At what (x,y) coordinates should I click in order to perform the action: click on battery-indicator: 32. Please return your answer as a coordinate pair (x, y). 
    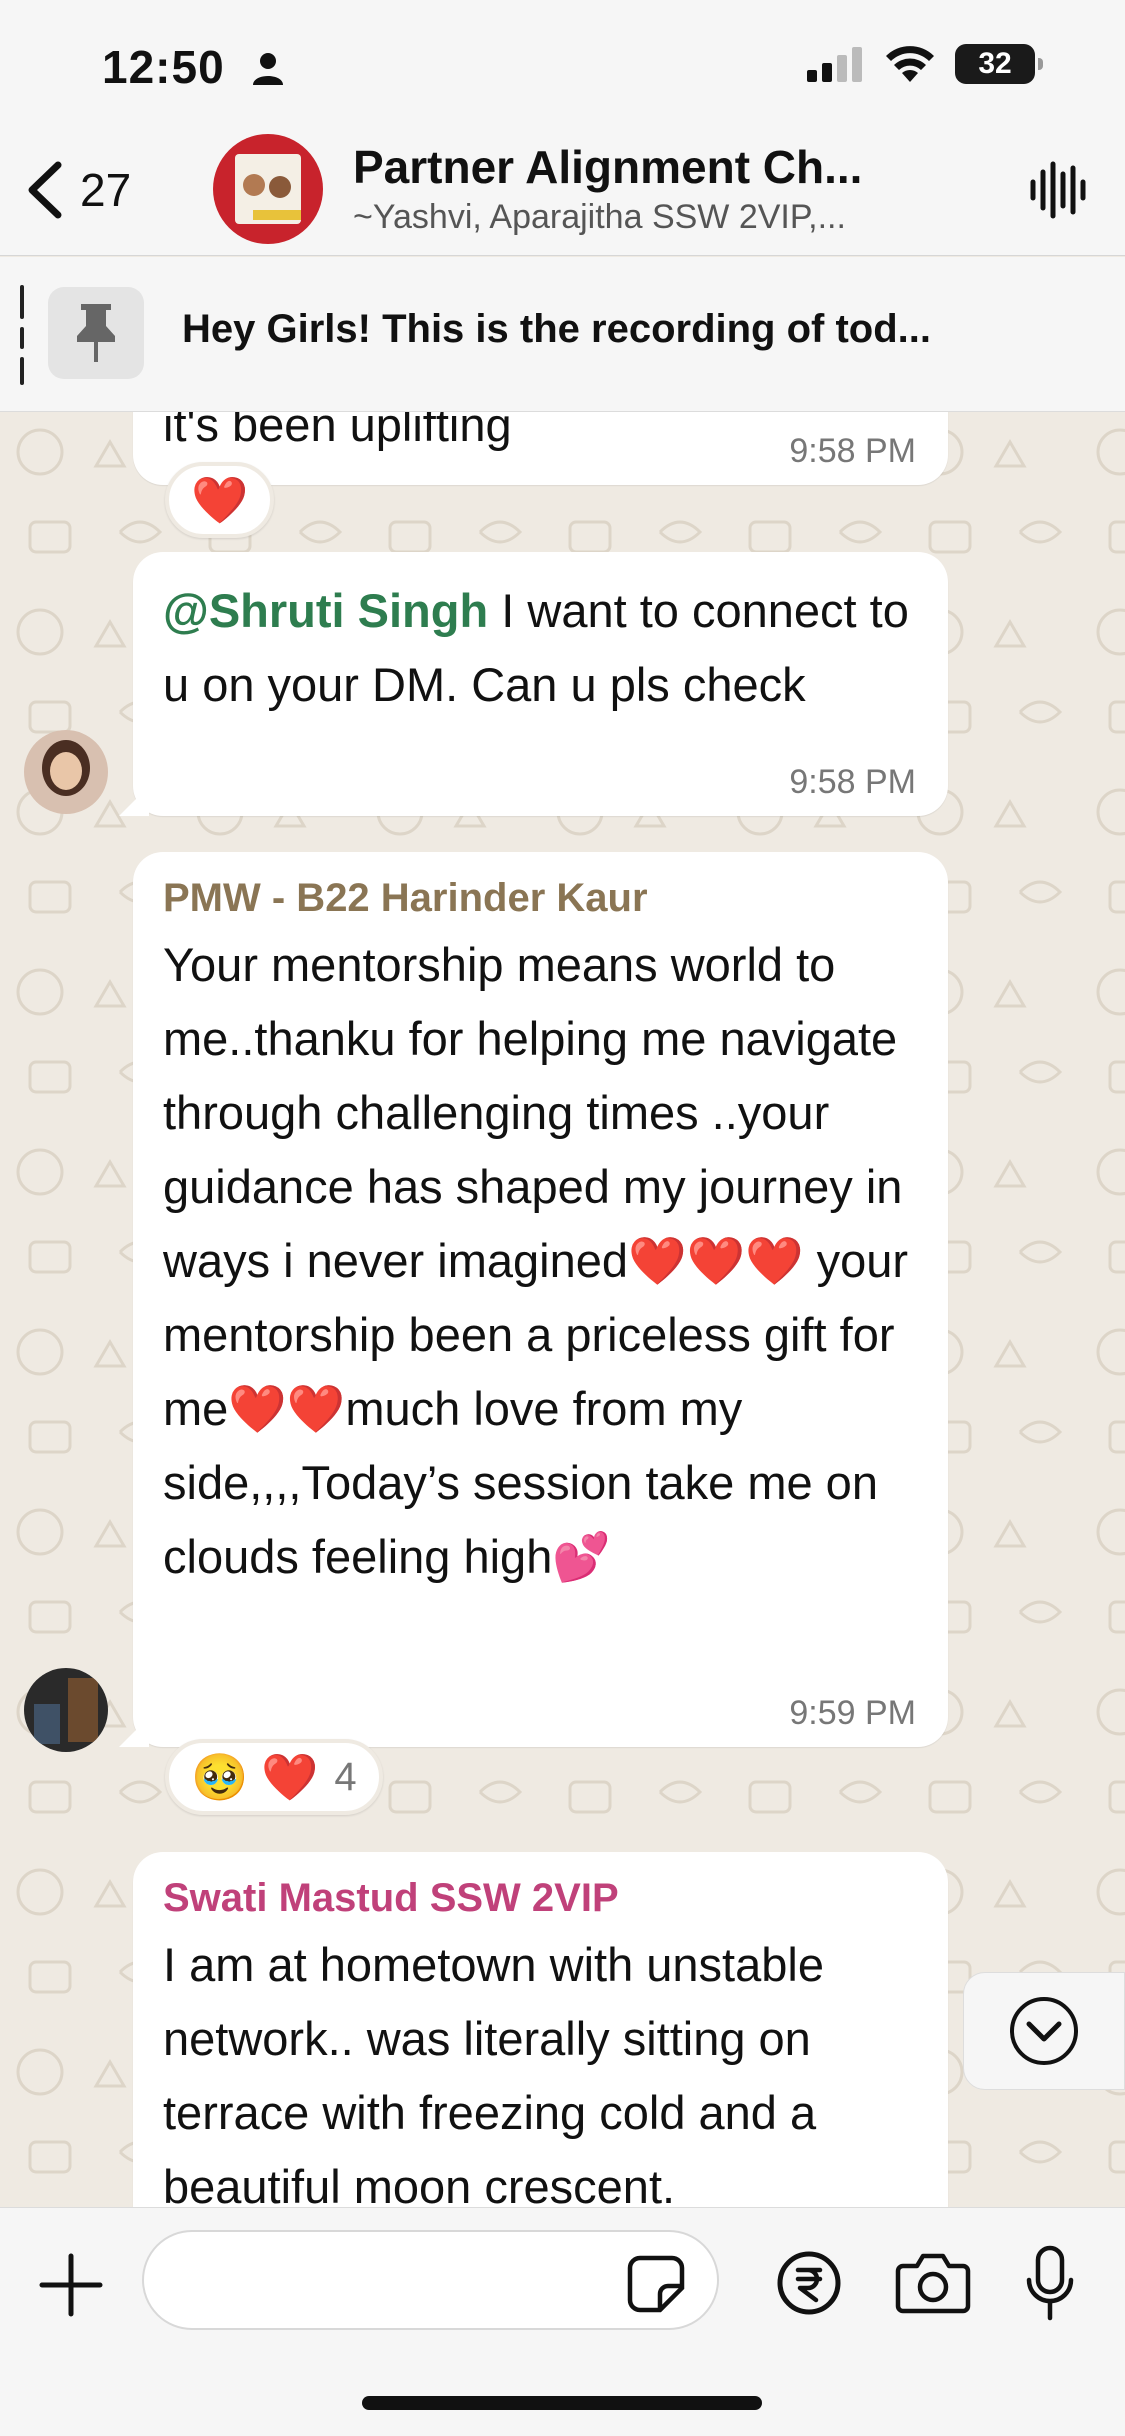
    Looking at the image, I should click on (999, 64).